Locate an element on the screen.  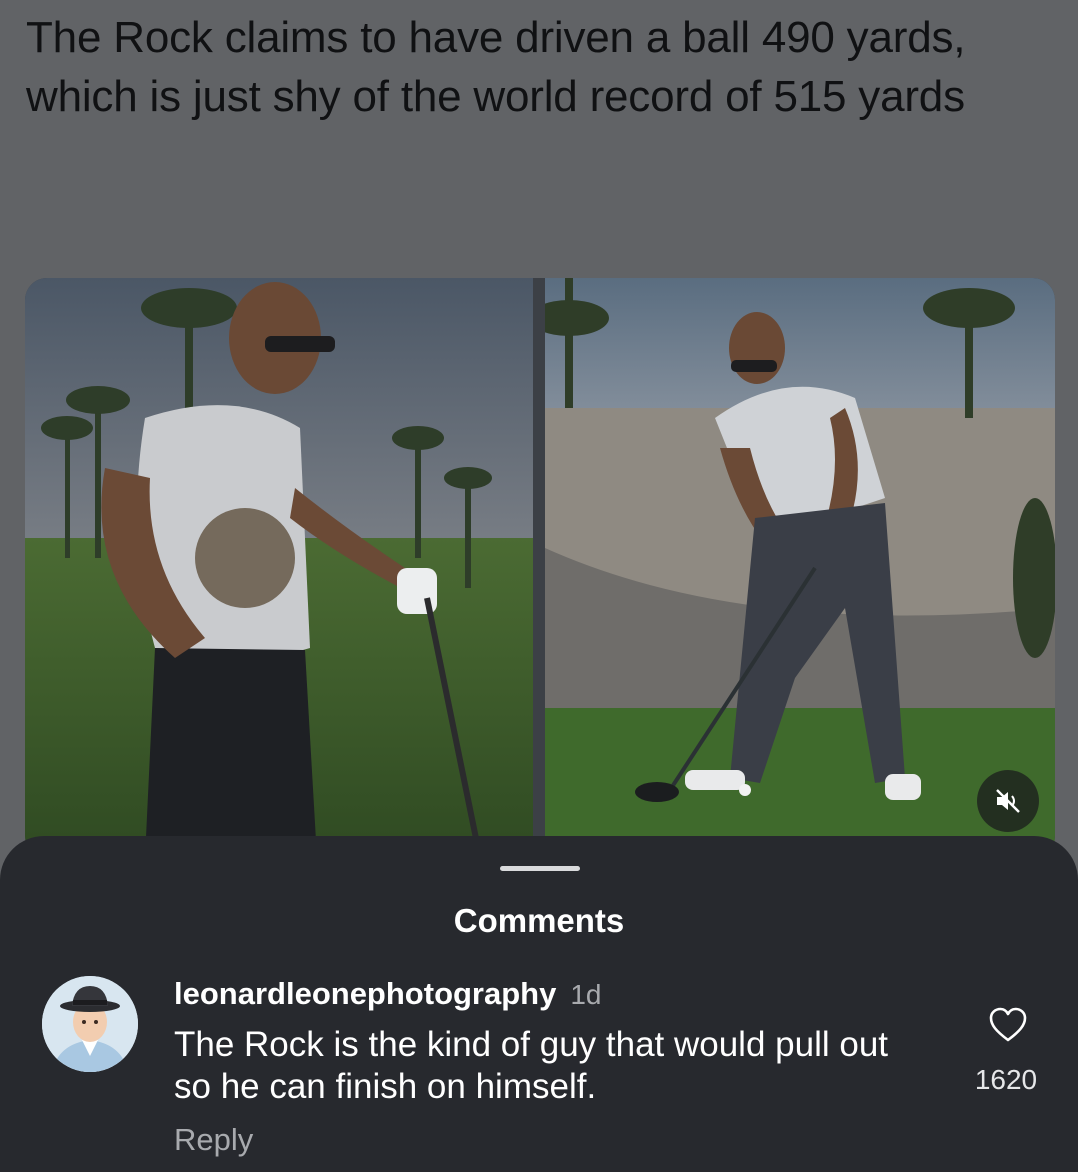
comments-title: Comments is located at coordinates (539, 920).